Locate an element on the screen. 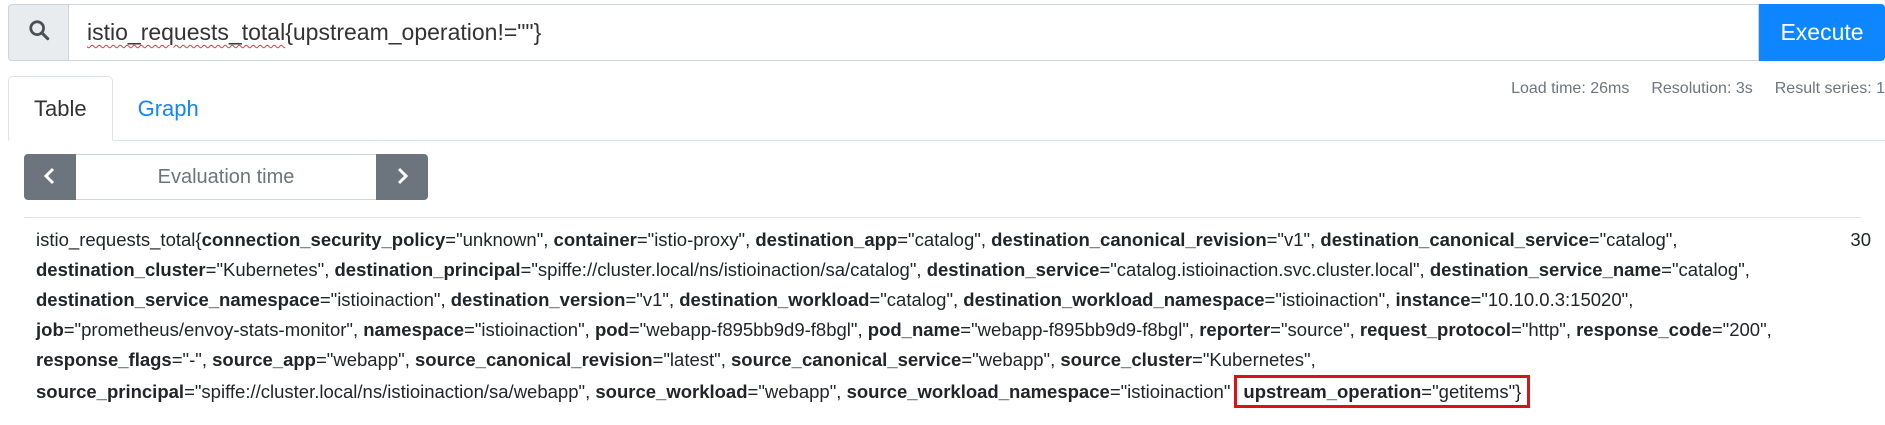 This screenshot has width=1885, height=425. prev-time-button is located at coordinates (50, 177).